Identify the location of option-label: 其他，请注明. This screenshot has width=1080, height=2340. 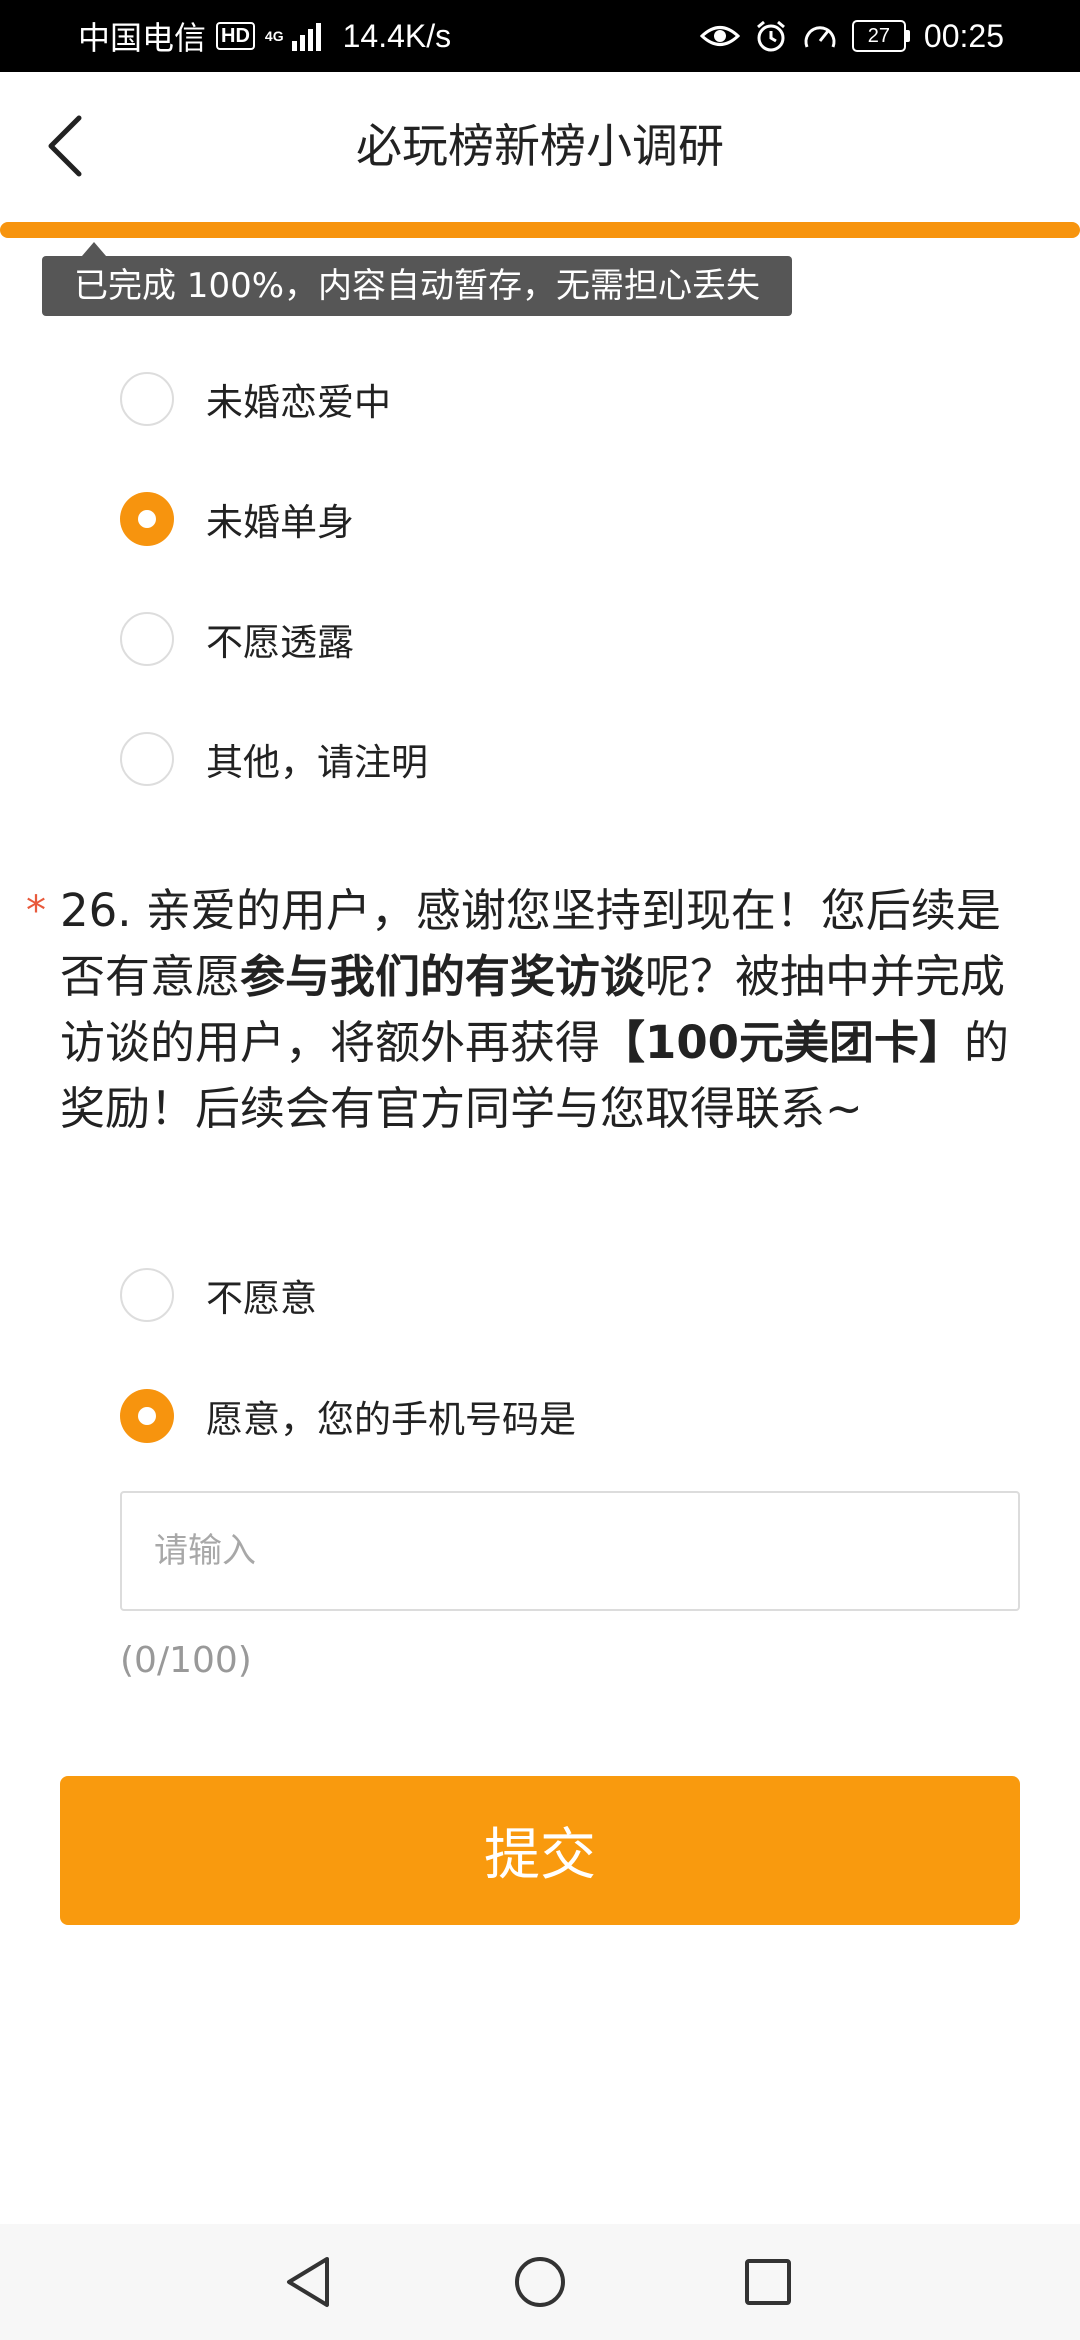
(317, 762).